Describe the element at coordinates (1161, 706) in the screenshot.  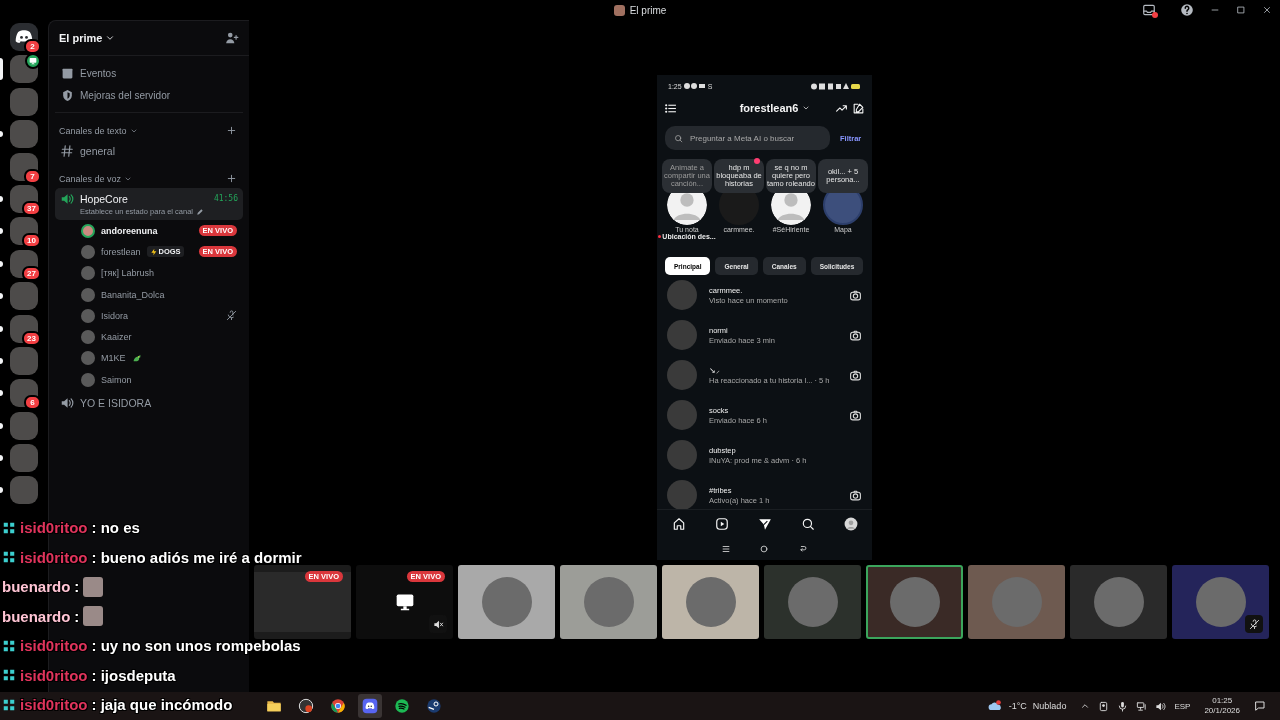
I see `volume-icon` at that location.